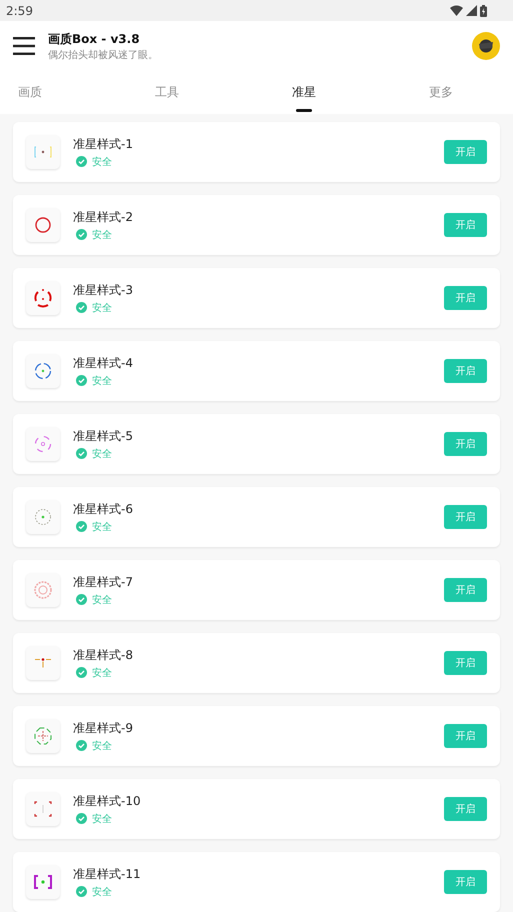  What do you see at coordinates (342, 92) in the screenshot?
I see `tab: 准星` at bounding box center [342, 92].